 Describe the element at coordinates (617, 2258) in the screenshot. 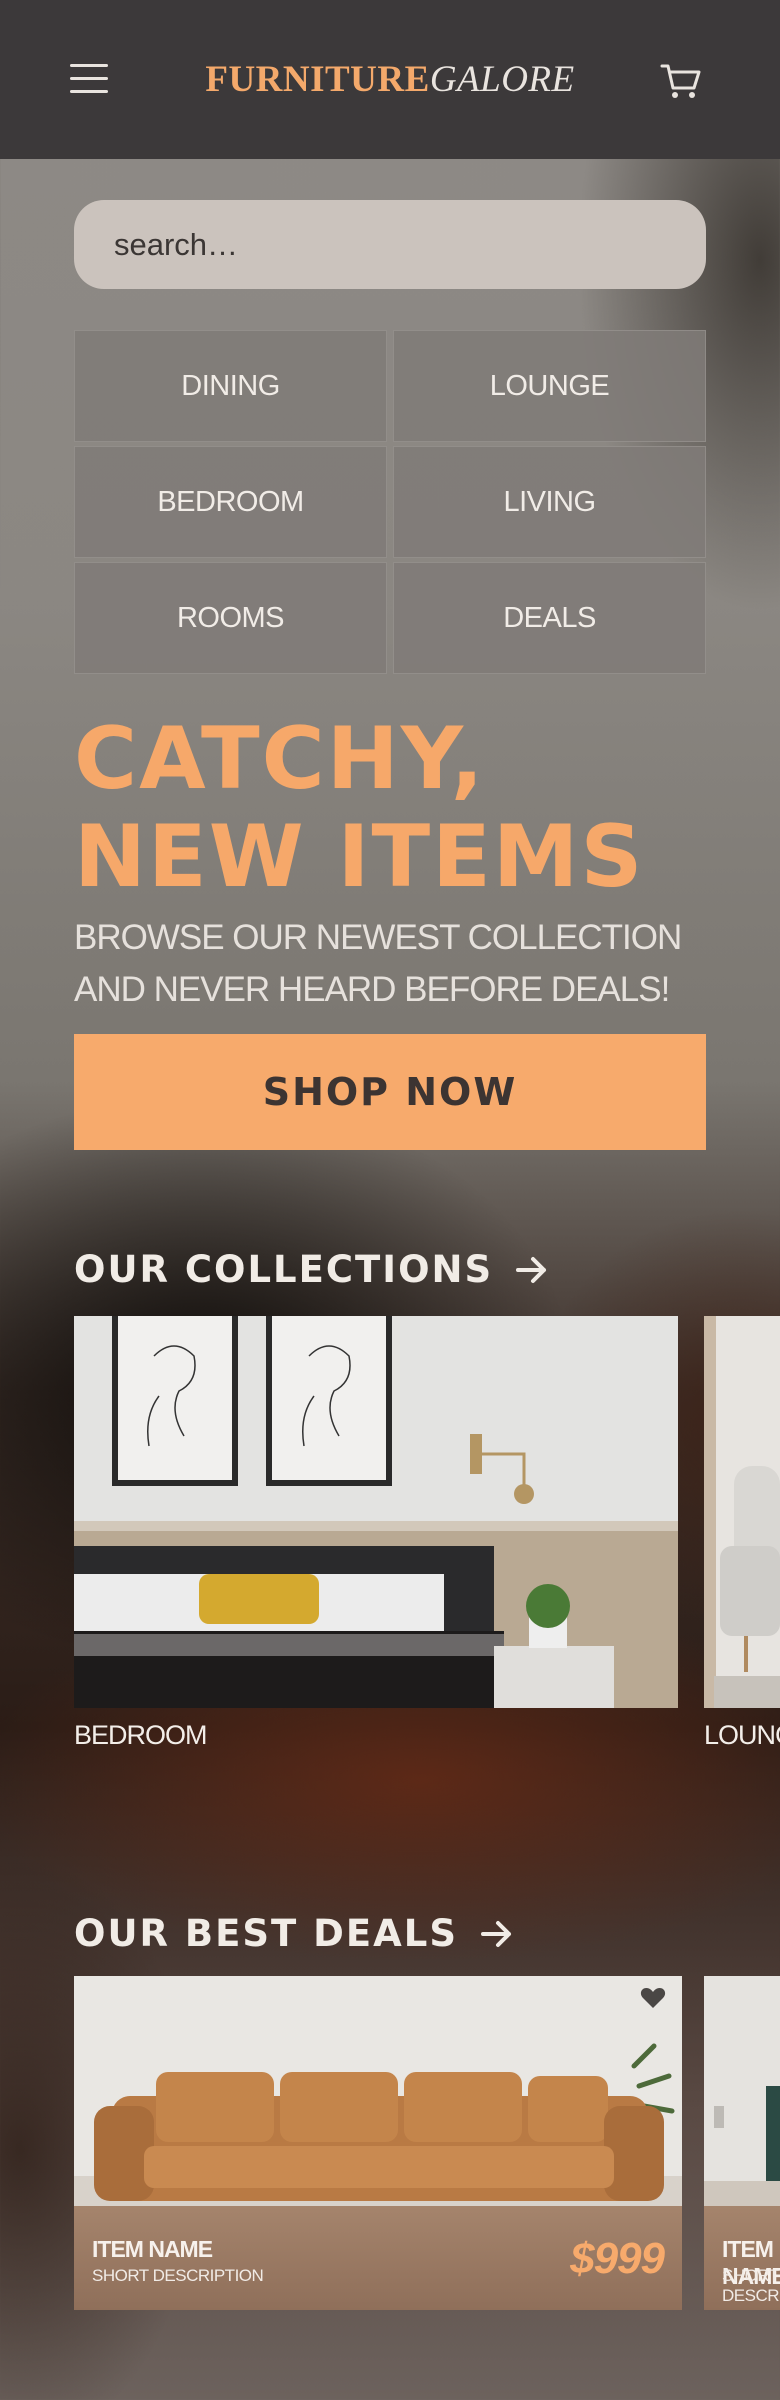

I see `deal-item-price: $999` at that location.